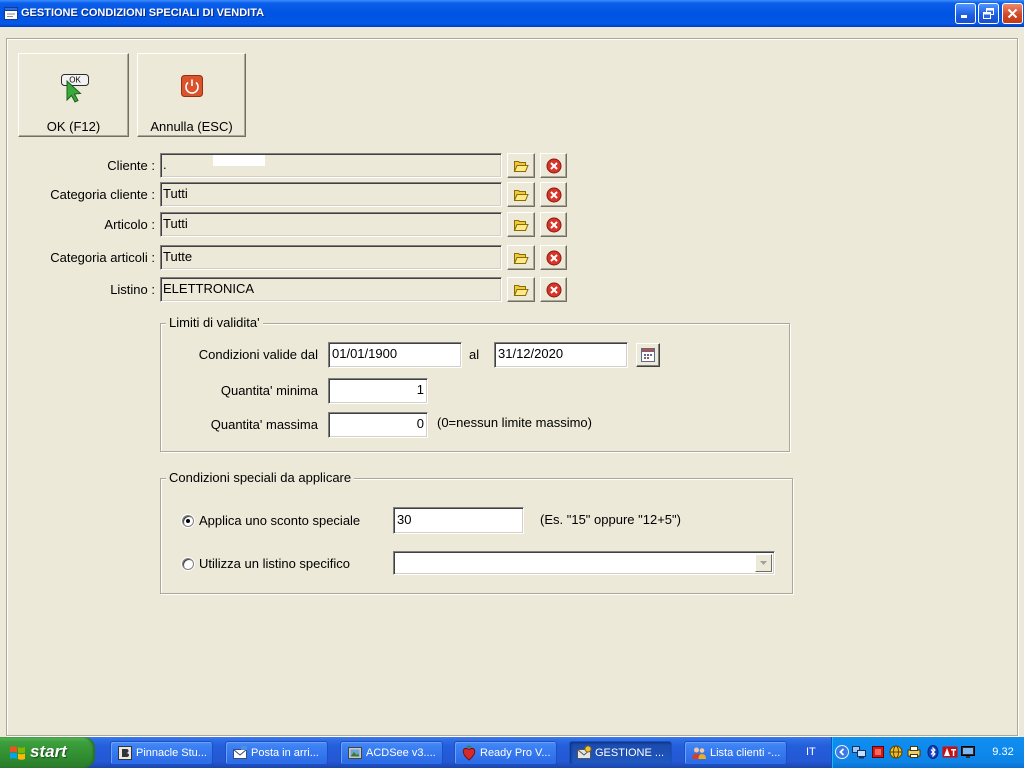 The width and height of the screenshot is (1024, 768). Describe the element at coordinates (102, 257) in the screenshot. I see `categoria-articoli-label: Categoria articoli :` at that location.